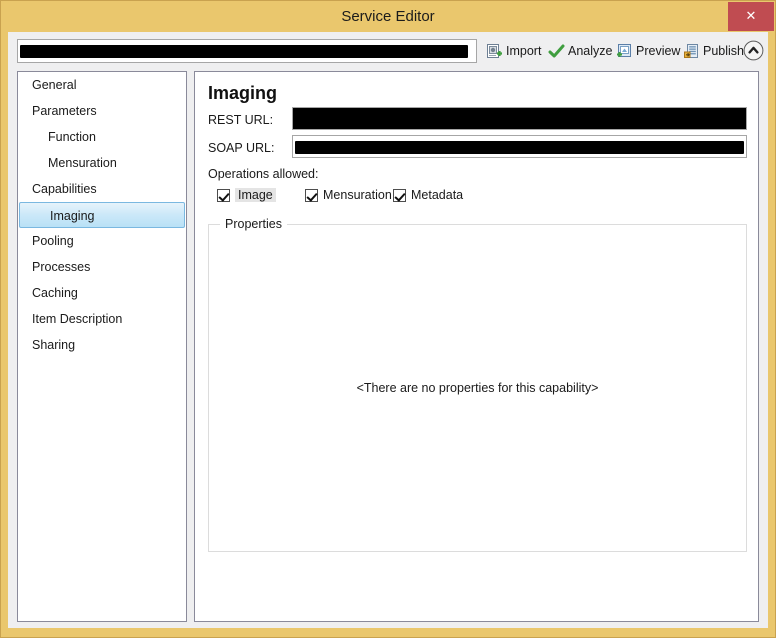 The image size is (776, 638). I want to click on import-button-label: Import, so click(524, 51).